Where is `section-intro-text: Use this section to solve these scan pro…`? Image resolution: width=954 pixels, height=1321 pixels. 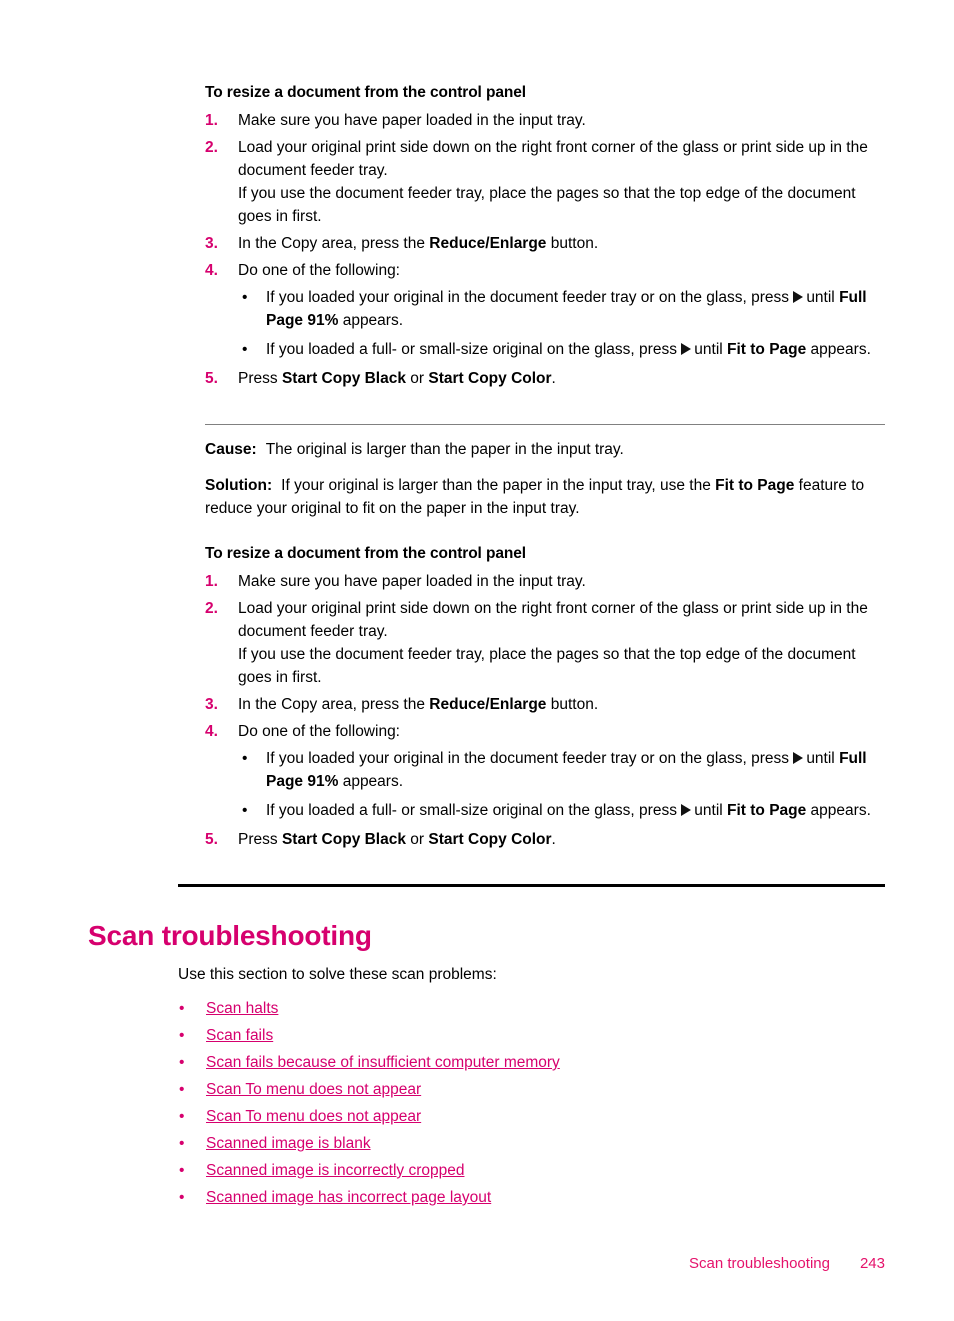
section-intro-text: Use this section to solve these scan pro… is located at coordinates (337, 974).